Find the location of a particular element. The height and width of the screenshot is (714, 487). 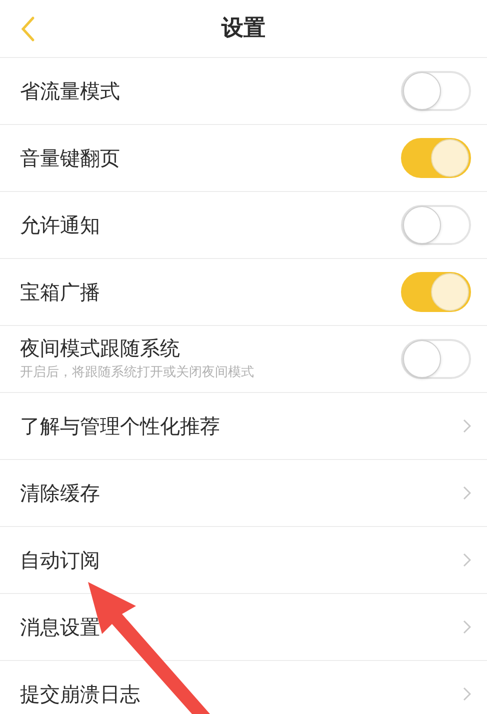

settings-row: 宝箱广播 is located at coordinates (243, 292).